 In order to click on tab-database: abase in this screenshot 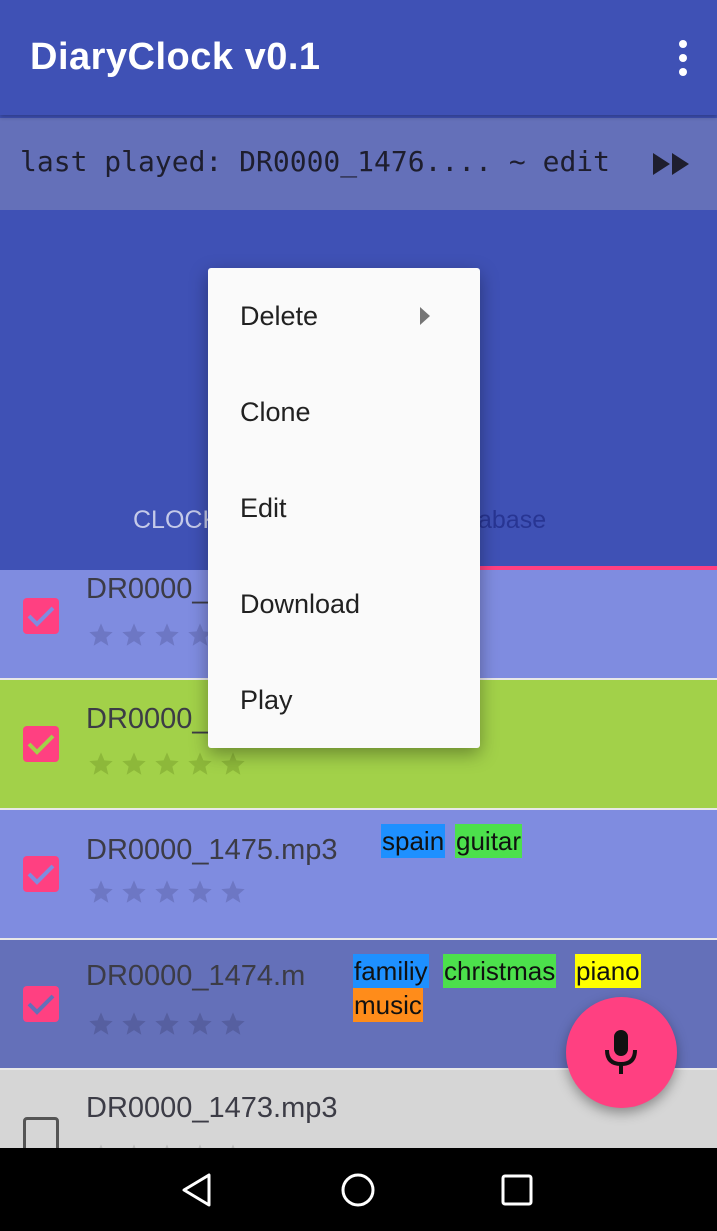, I will do `click(512, 520)`.